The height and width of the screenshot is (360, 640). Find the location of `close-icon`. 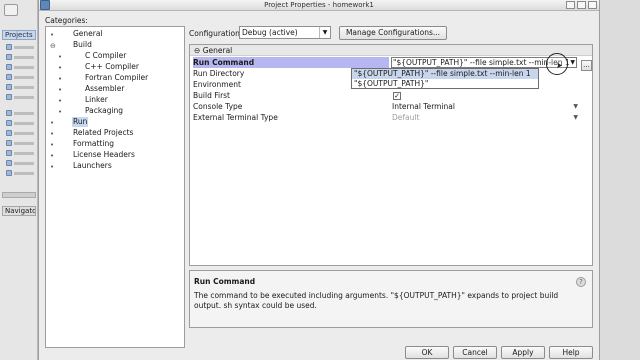

close-icon is located at coordinates (592, 5).